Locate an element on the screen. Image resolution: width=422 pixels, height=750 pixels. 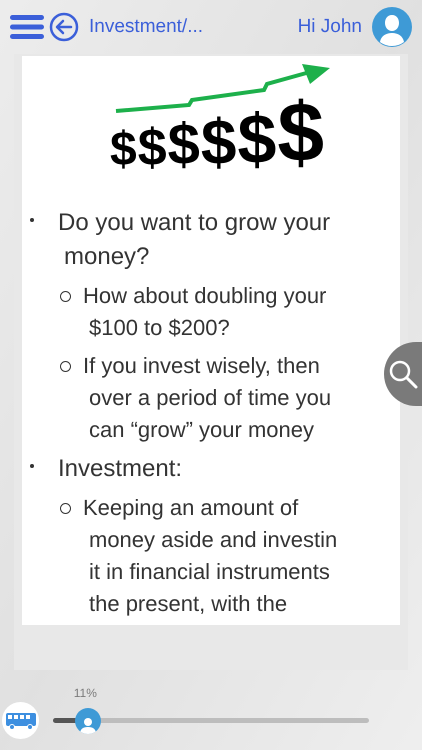
bullet-text: money aside and investin is located at coordinates (213, 540).